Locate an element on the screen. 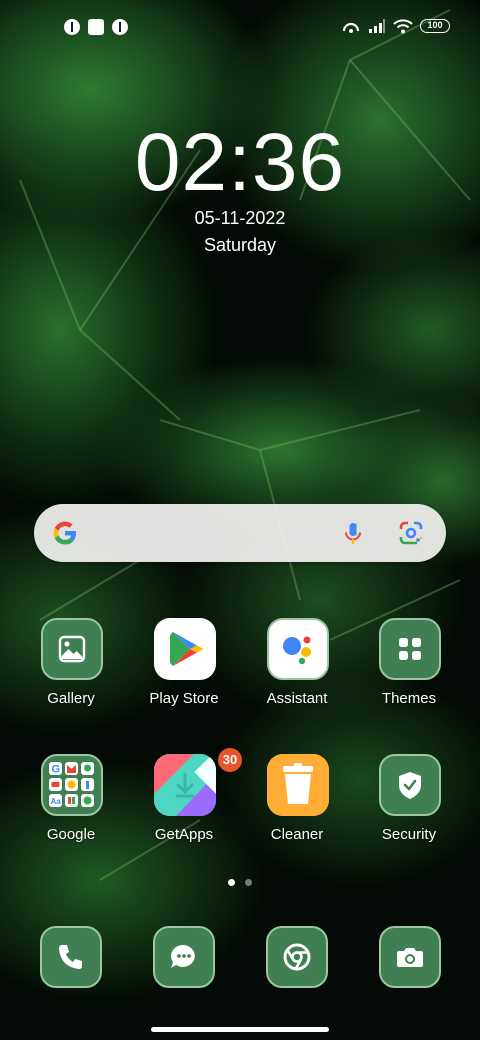 The width and height of the screenshot is (480, 1040). dock-chrome is located at coordinates (297, 957).